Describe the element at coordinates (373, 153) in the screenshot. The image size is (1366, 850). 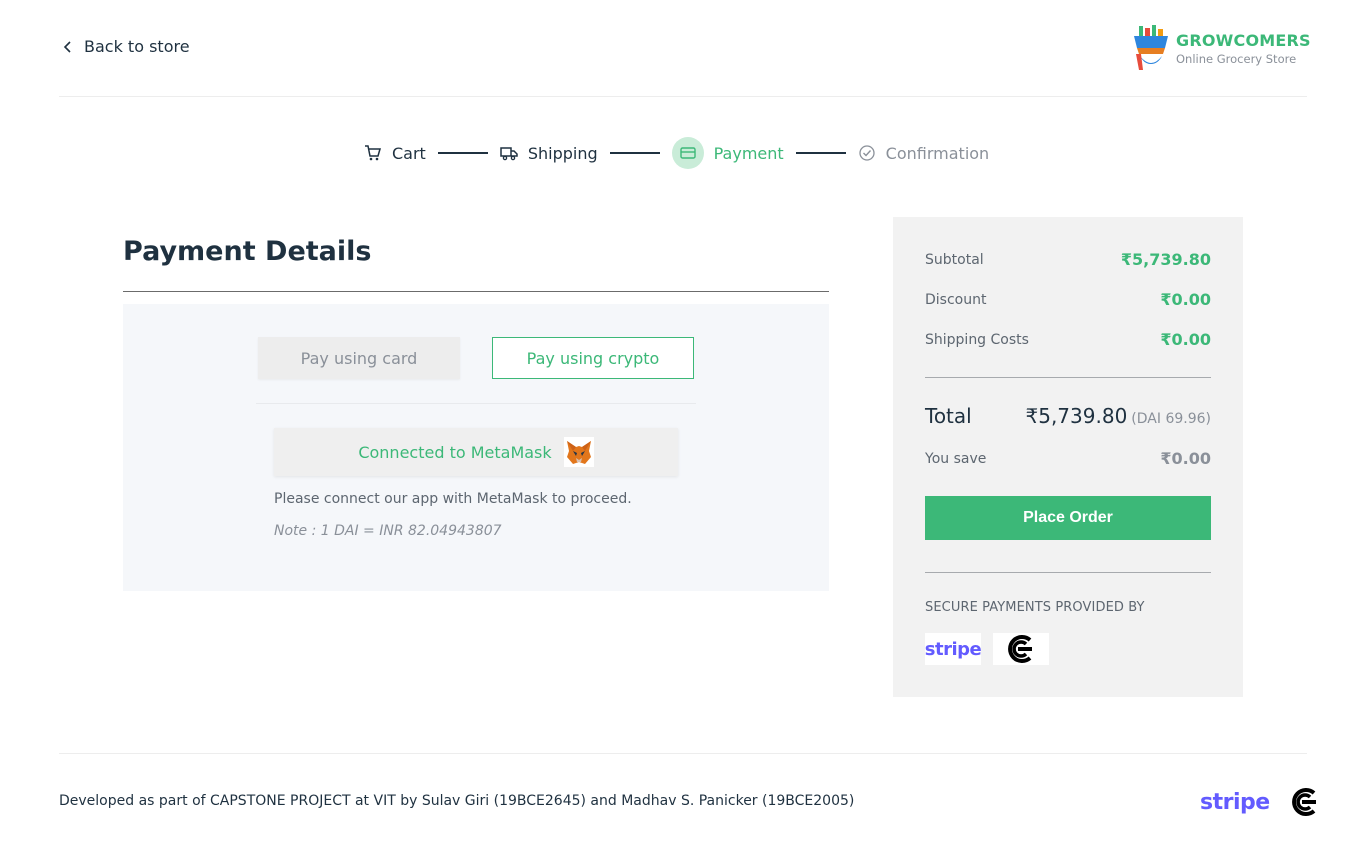
I see `cart-icon` at that location.